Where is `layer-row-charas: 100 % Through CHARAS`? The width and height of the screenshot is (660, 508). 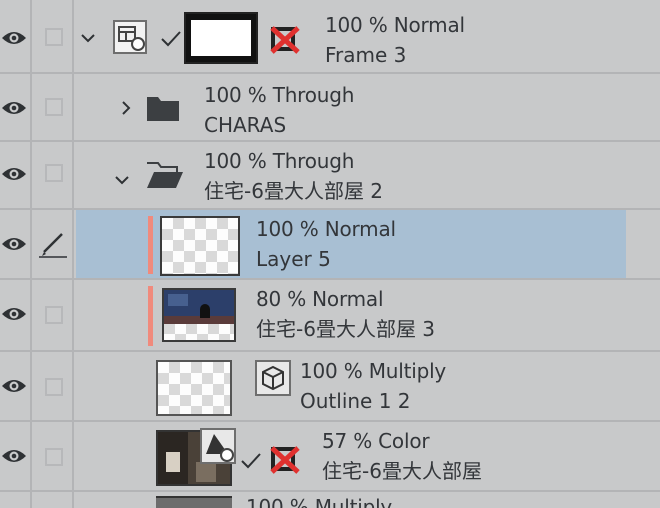 layer-row-charas: 100 % Through CHARAS is located at coordinates (330, 108).